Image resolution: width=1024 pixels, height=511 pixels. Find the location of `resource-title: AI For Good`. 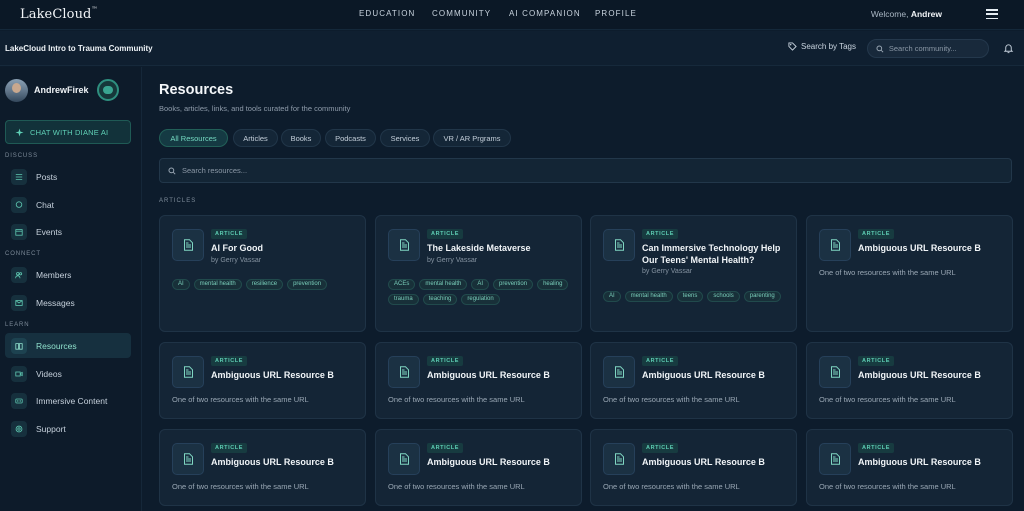

resource-title: AI For Good is located at coordinates (286, 249).